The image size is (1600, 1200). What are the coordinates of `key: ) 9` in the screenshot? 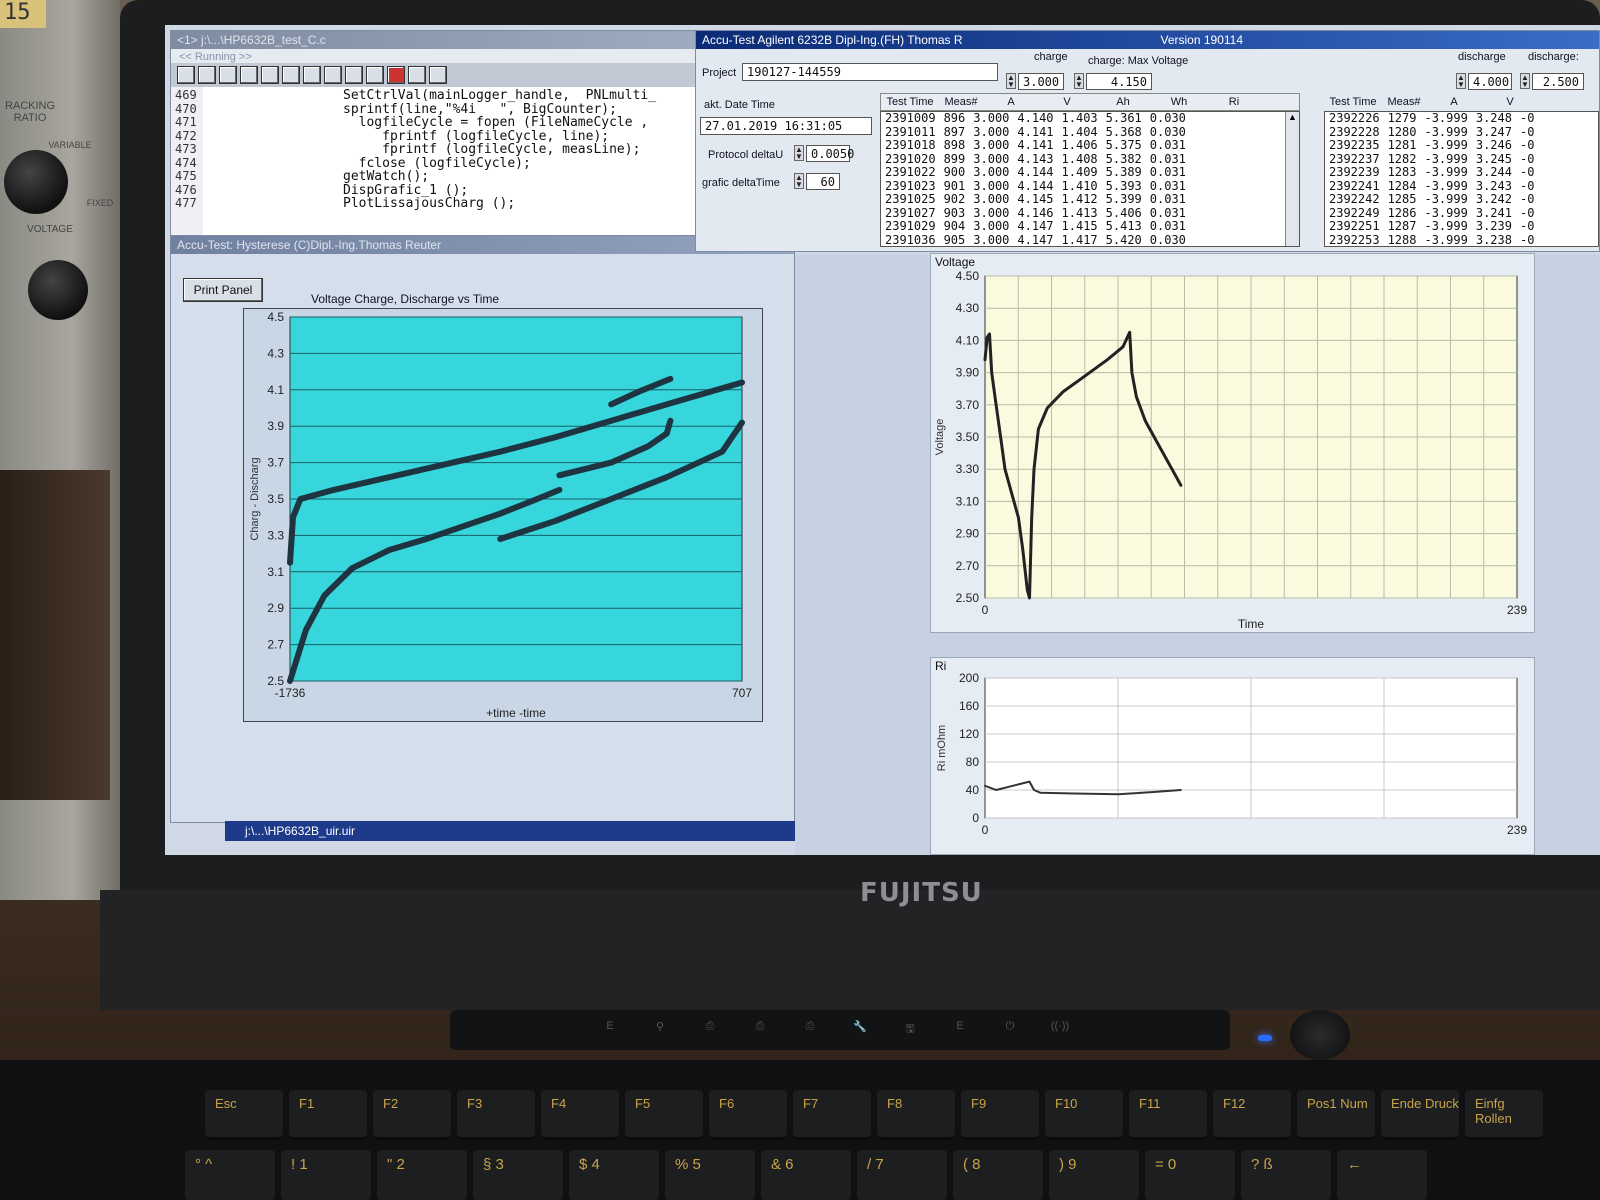 It's located at (1094, 1175).